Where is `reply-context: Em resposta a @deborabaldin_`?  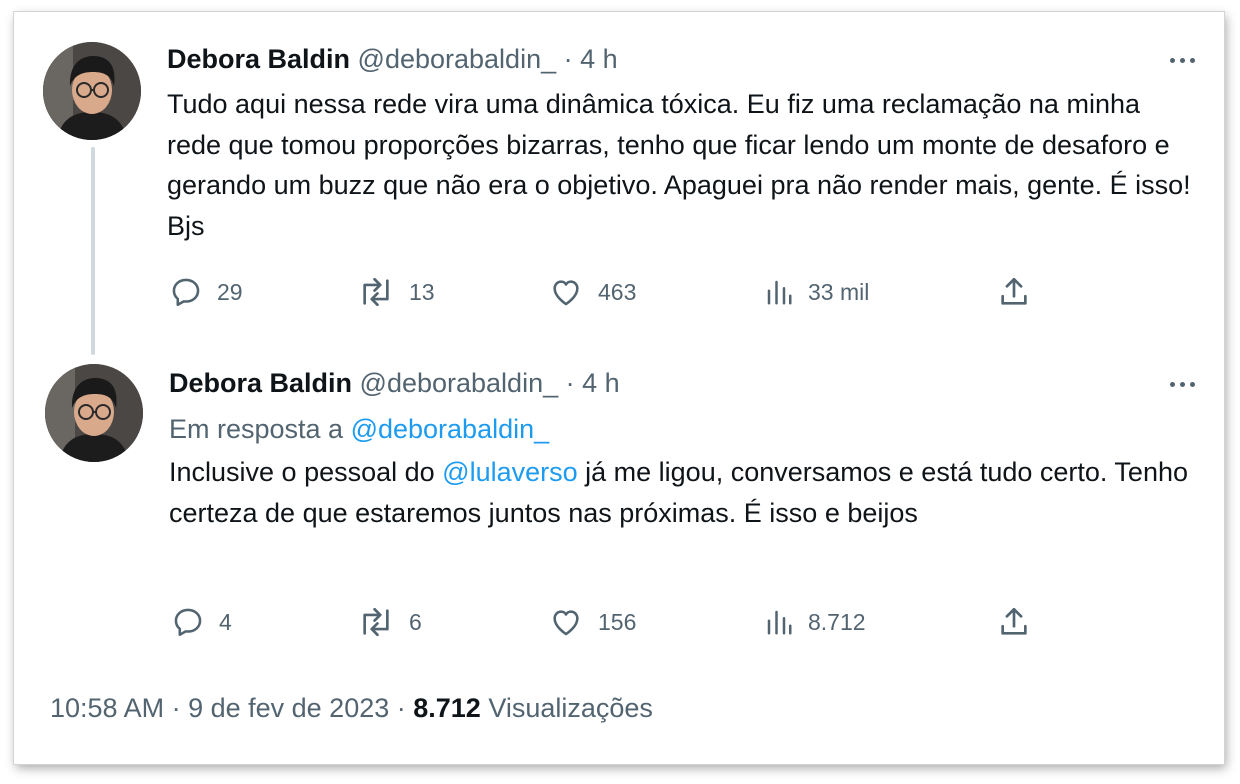 reply-context: Em resposta a @deborabaldin_ is located at coordinates (359, 429).